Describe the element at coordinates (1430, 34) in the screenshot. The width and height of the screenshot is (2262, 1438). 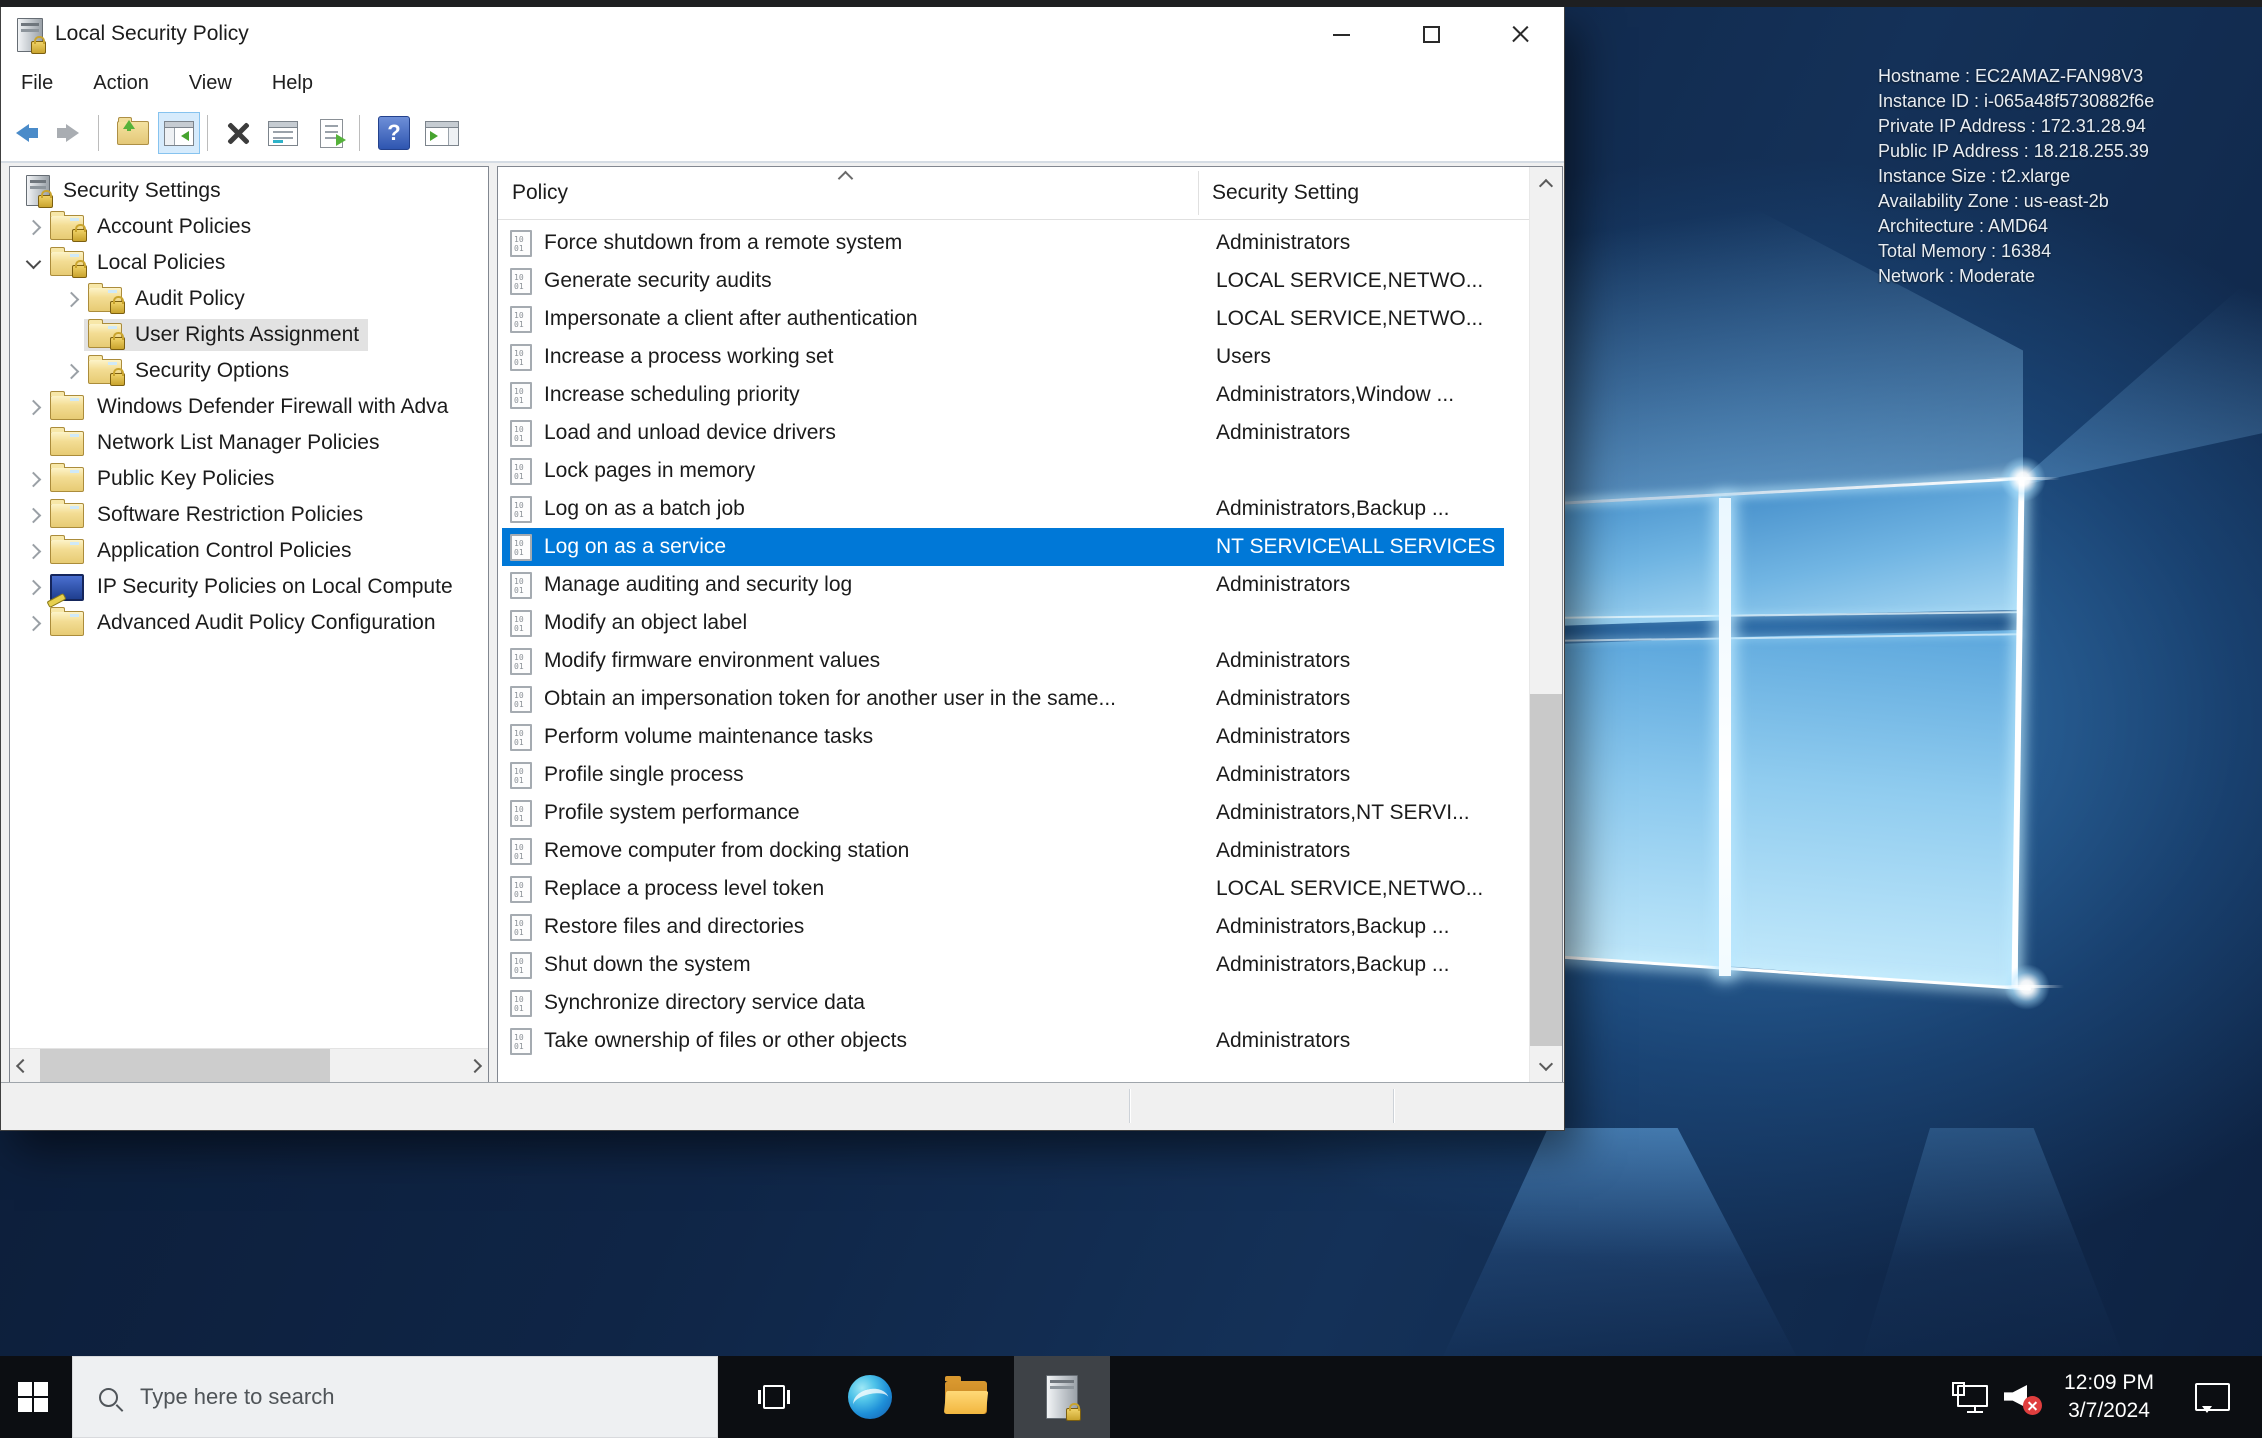
I see `maximize-button` at that location.